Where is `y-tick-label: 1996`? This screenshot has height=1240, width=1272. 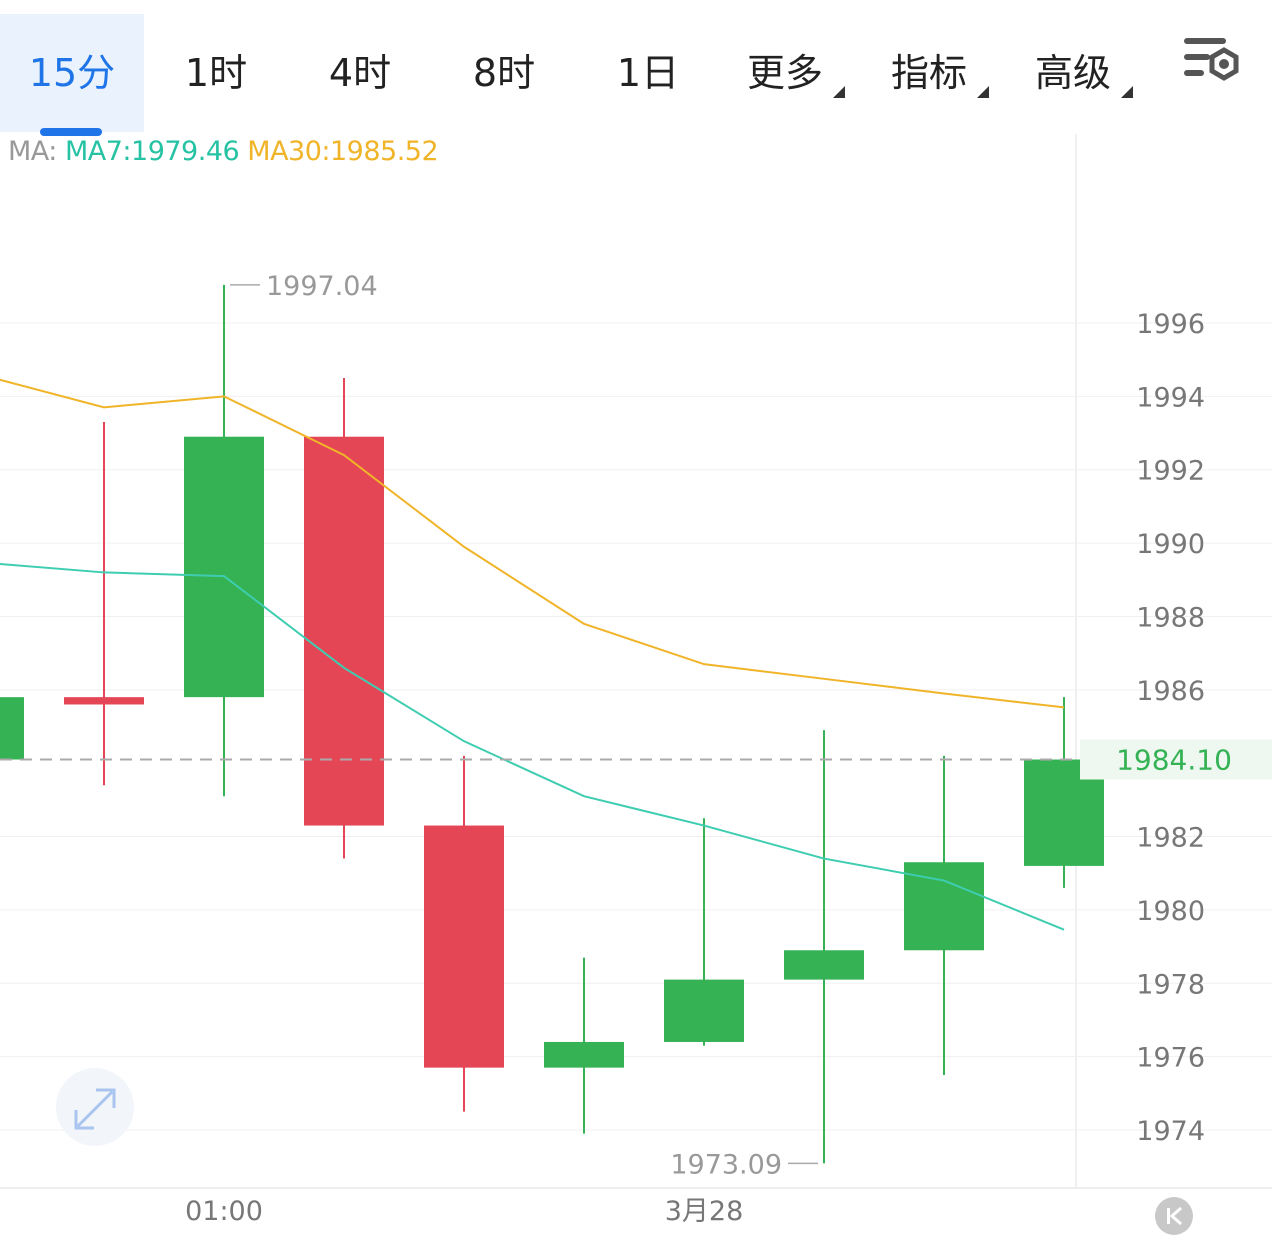
y-tick-label: 1996 is located at coordinates (1170, 324).